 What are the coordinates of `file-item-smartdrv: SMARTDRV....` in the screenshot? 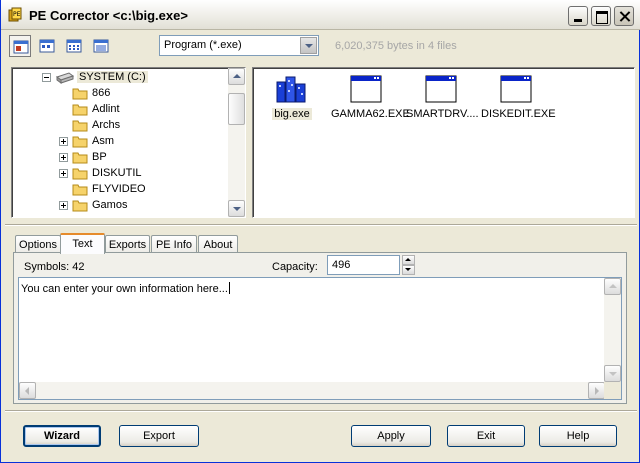 It's located at (442, 102).